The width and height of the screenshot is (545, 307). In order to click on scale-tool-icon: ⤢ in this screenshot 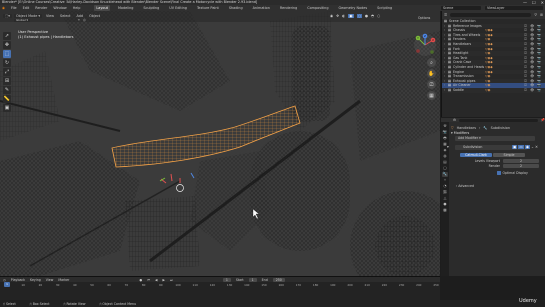, I will do `click(7, 72)`.